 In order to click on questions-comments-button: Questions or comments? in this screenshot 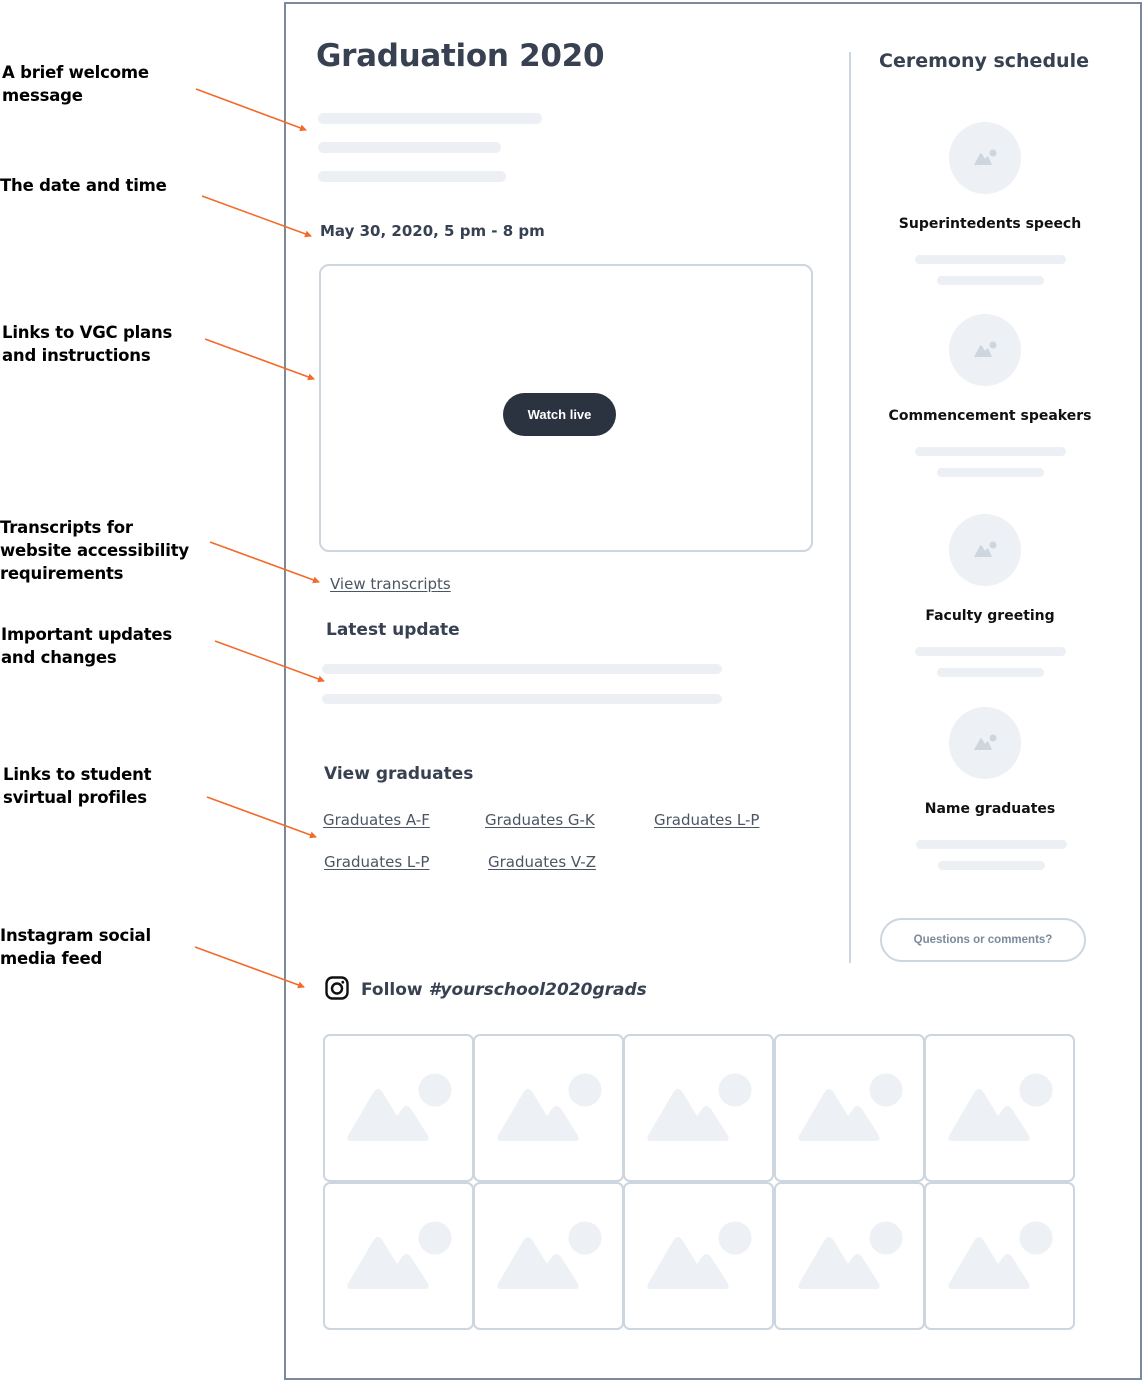, I will do `click(983, 940)`.